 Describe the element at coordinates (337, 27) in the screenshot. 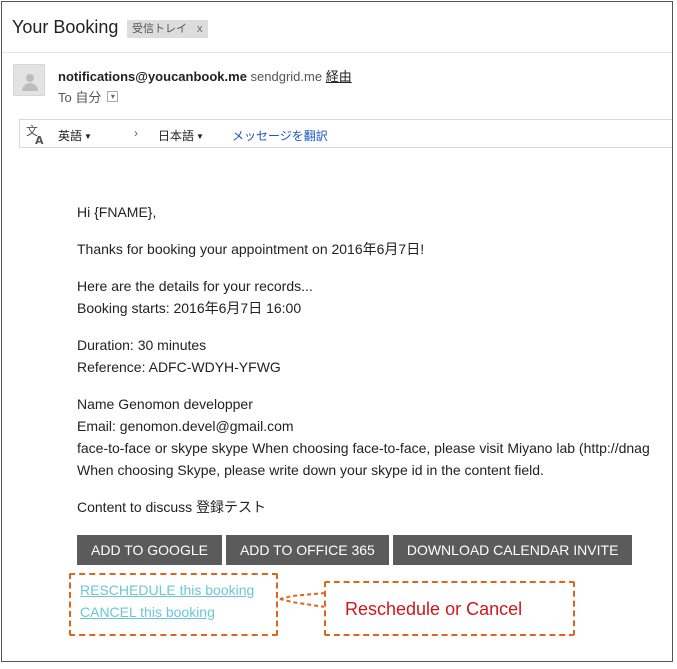

I see `email-header: Your Booking 受信トレイ x` at that location.